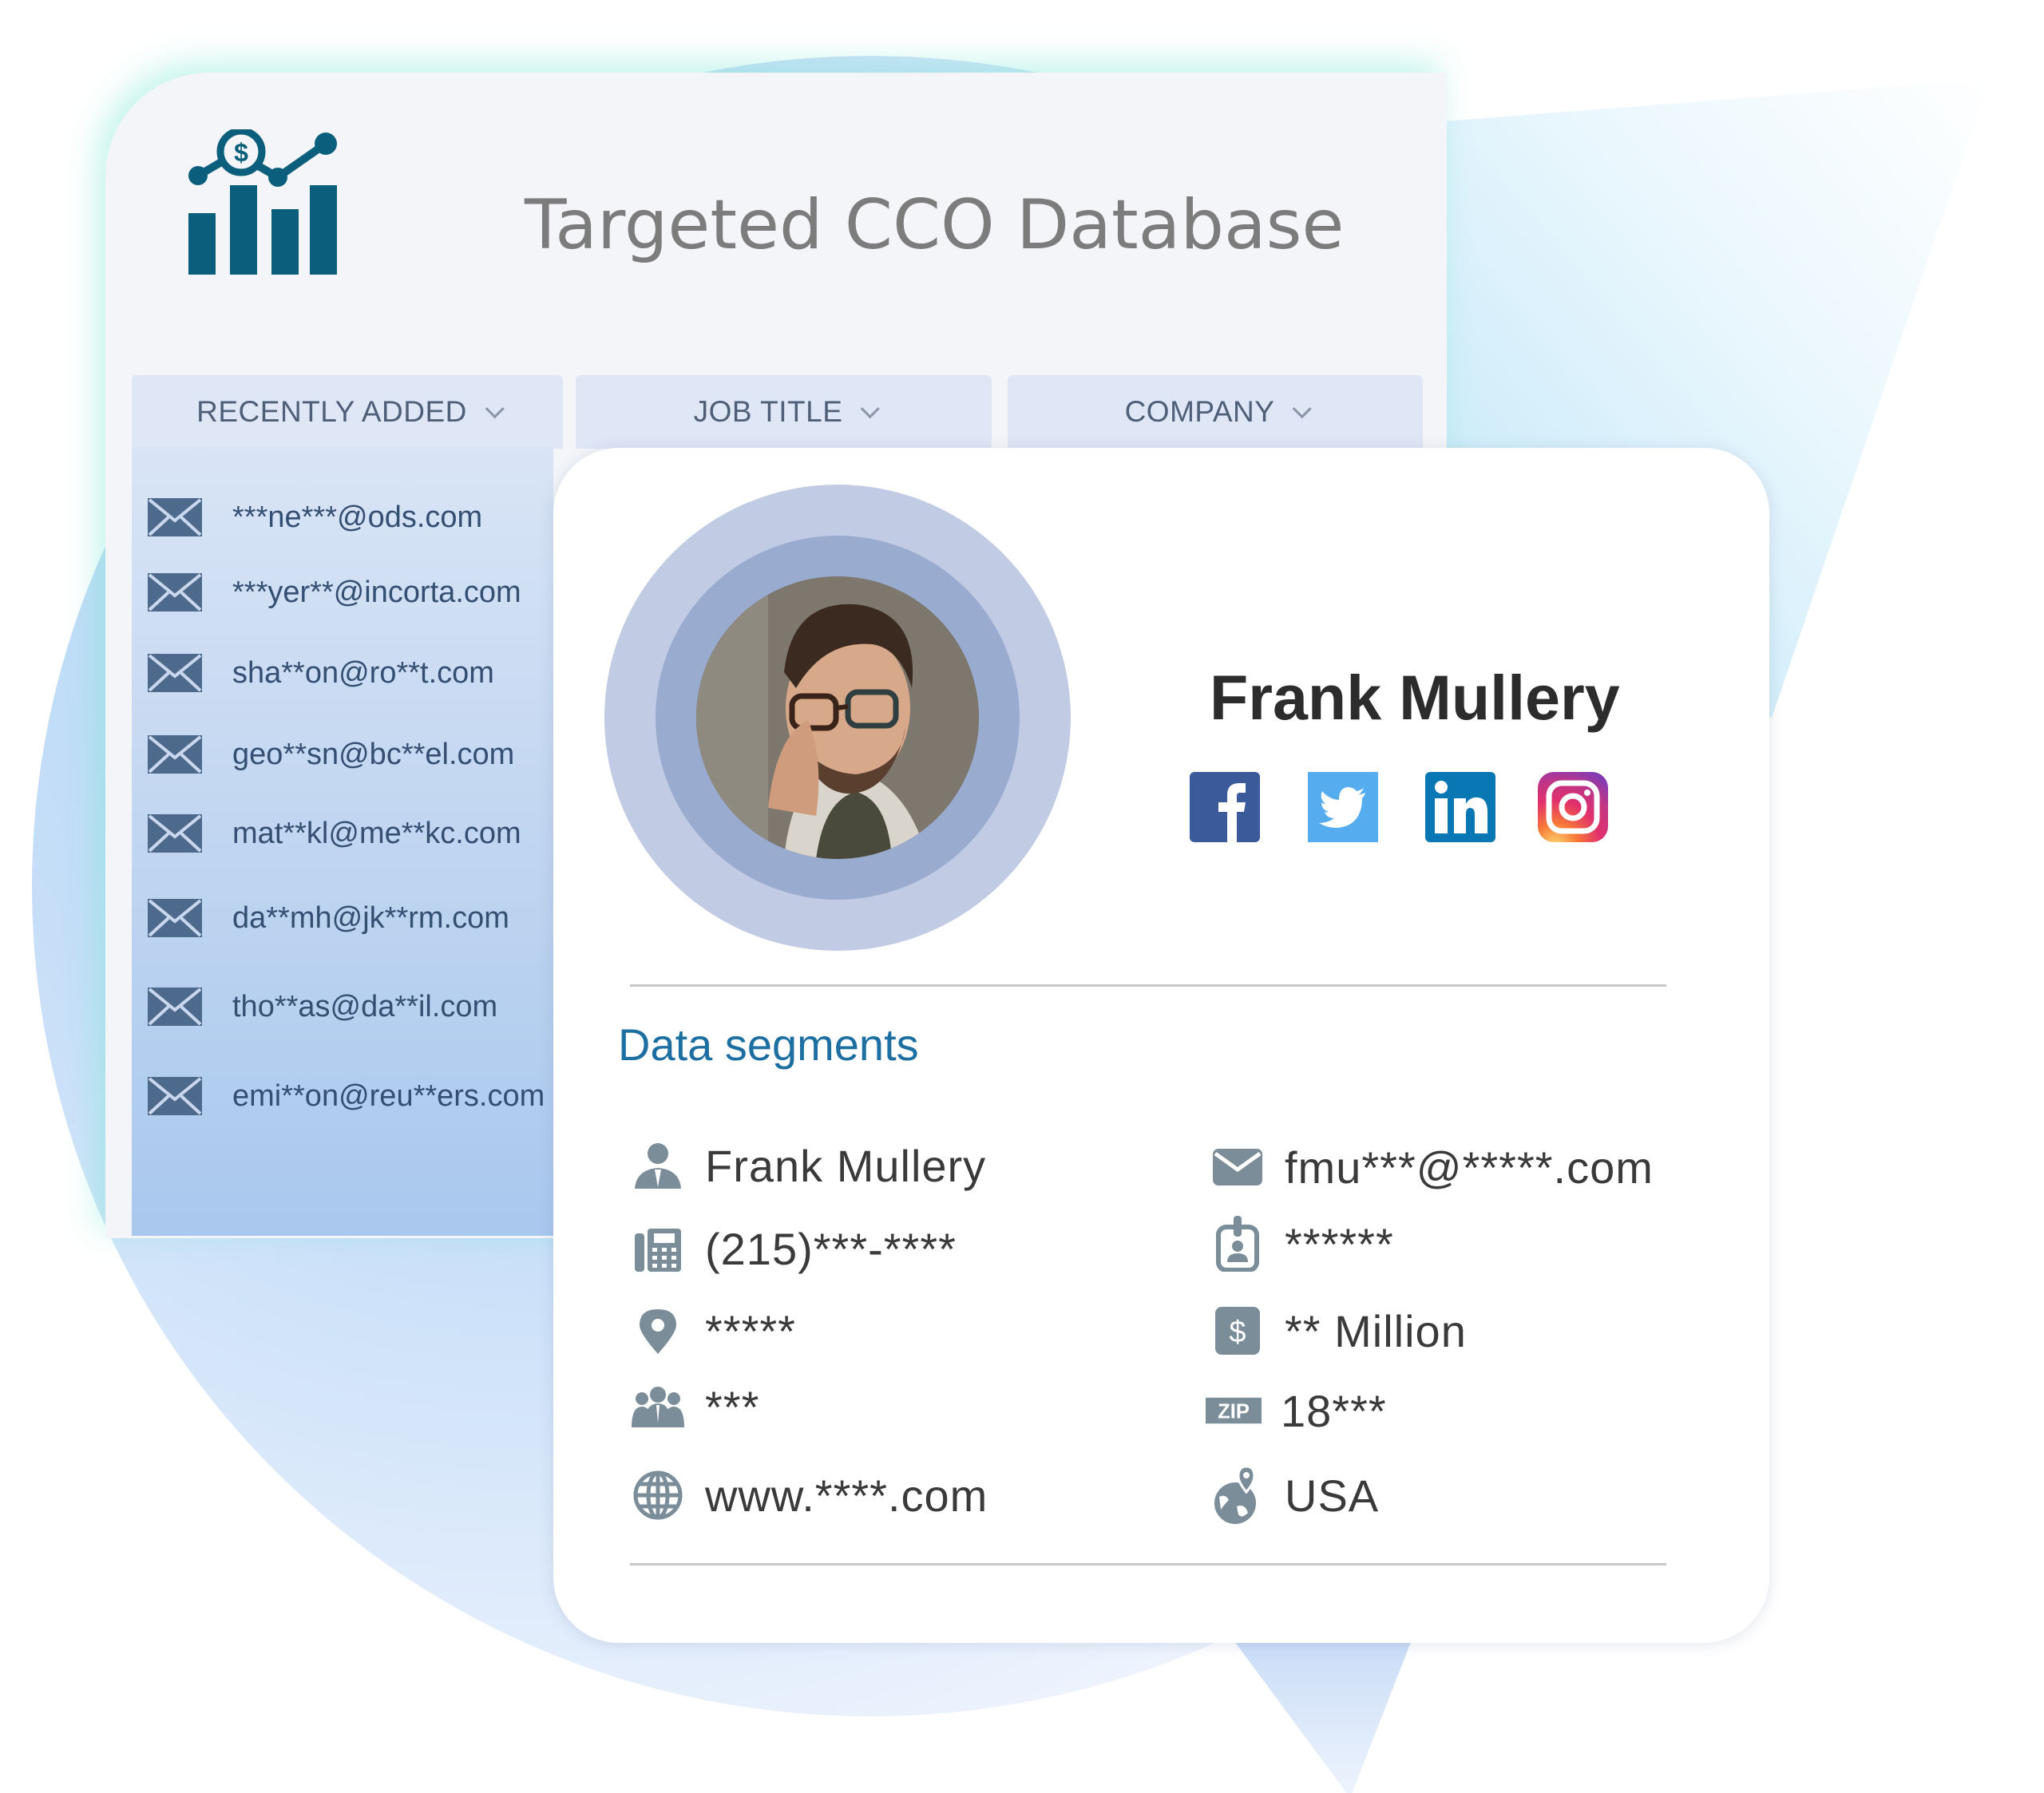 The image size is (2044, 1793). Describe the element at coordinates (1334, 1411) in the screenshot. I see `segment-value: 18***` at that location.